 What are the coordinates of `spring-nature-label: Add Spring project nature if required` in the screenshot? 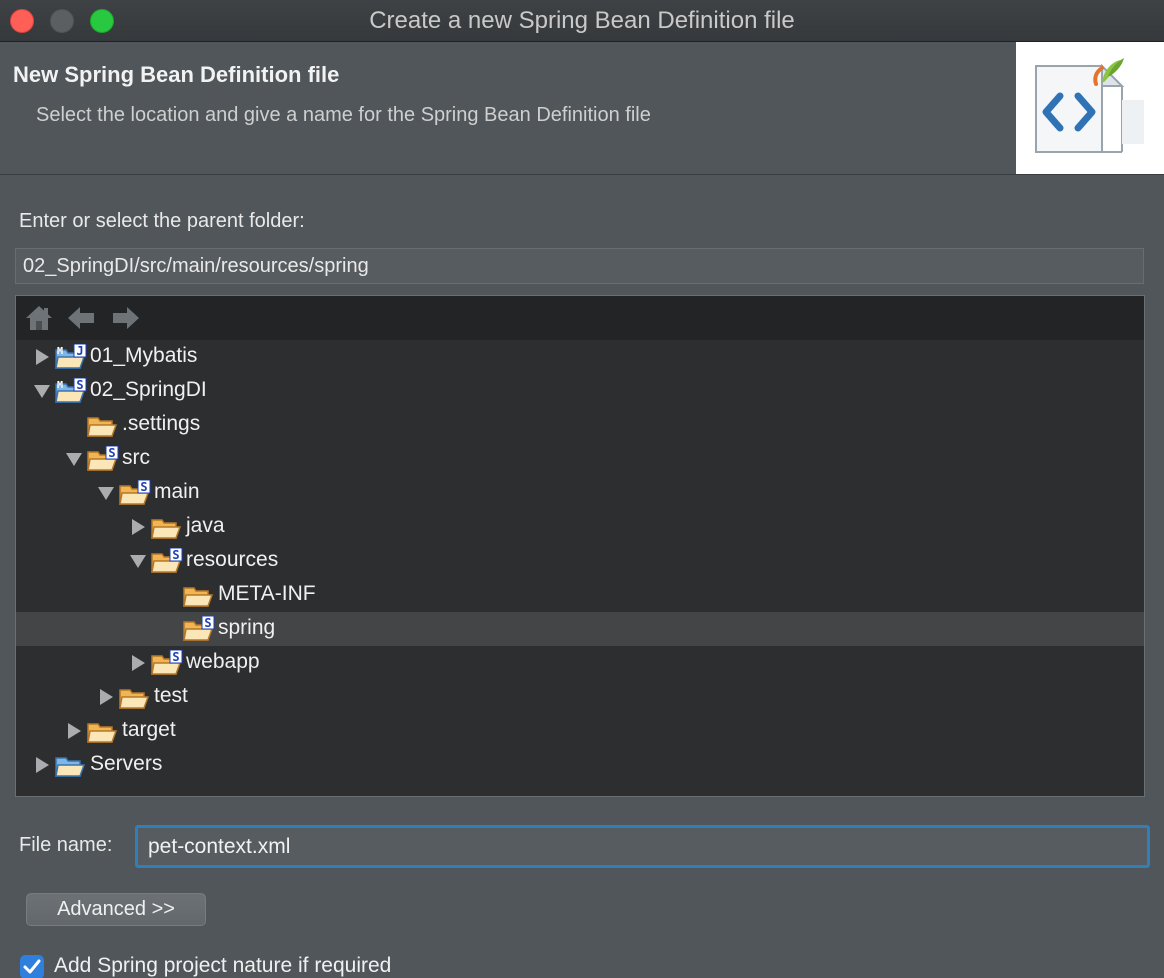 It's located at (223, 965).